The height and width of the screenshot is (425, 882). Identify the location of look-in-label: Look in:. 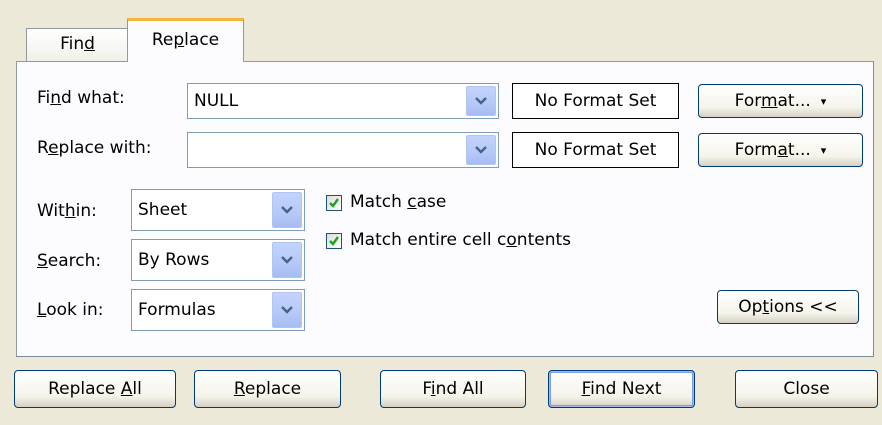
(70, 310).